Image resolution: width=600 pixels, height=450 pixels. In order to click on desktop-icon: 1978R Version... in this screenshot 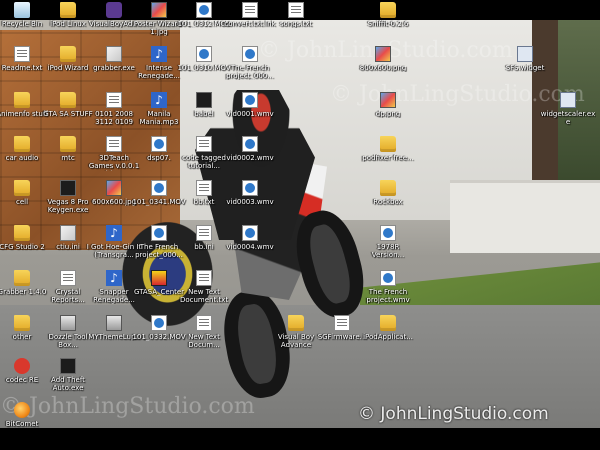, I will do `click(388, 242)`.